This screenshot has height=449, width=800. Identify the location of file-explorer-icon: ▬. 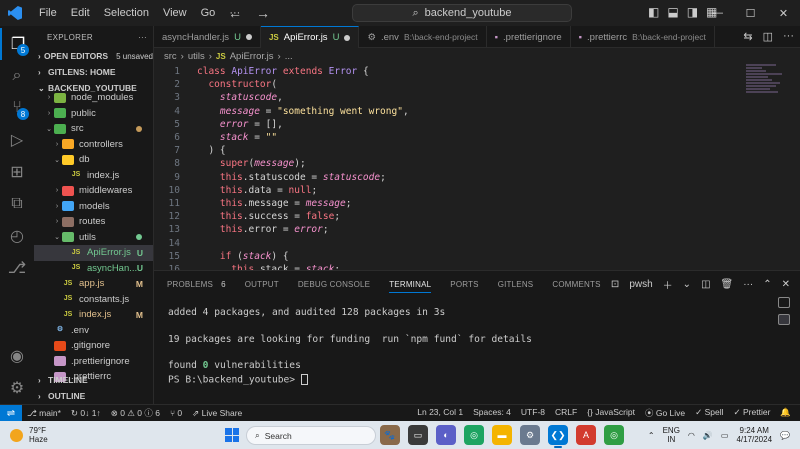
(502, 435).